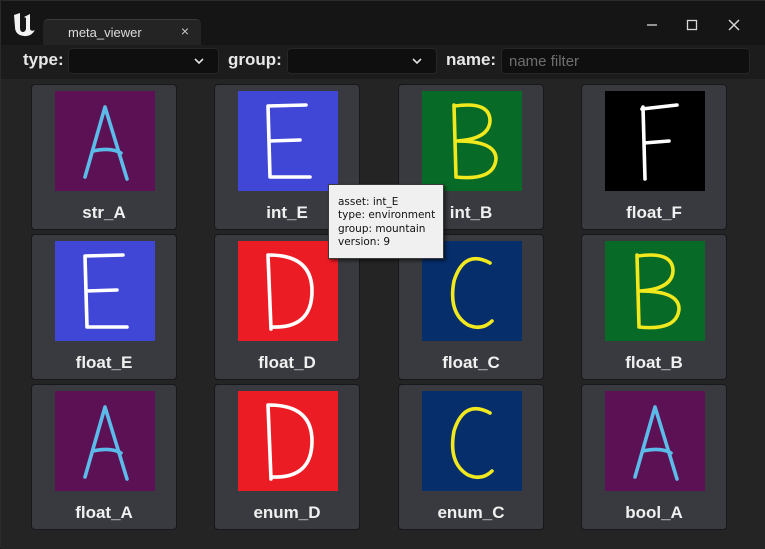 This screenshot has height=549, width=765. Describe the element at coordinates (368, 202) in the screenshot. I see `tooltip-asset: asset: int_E` at that location.